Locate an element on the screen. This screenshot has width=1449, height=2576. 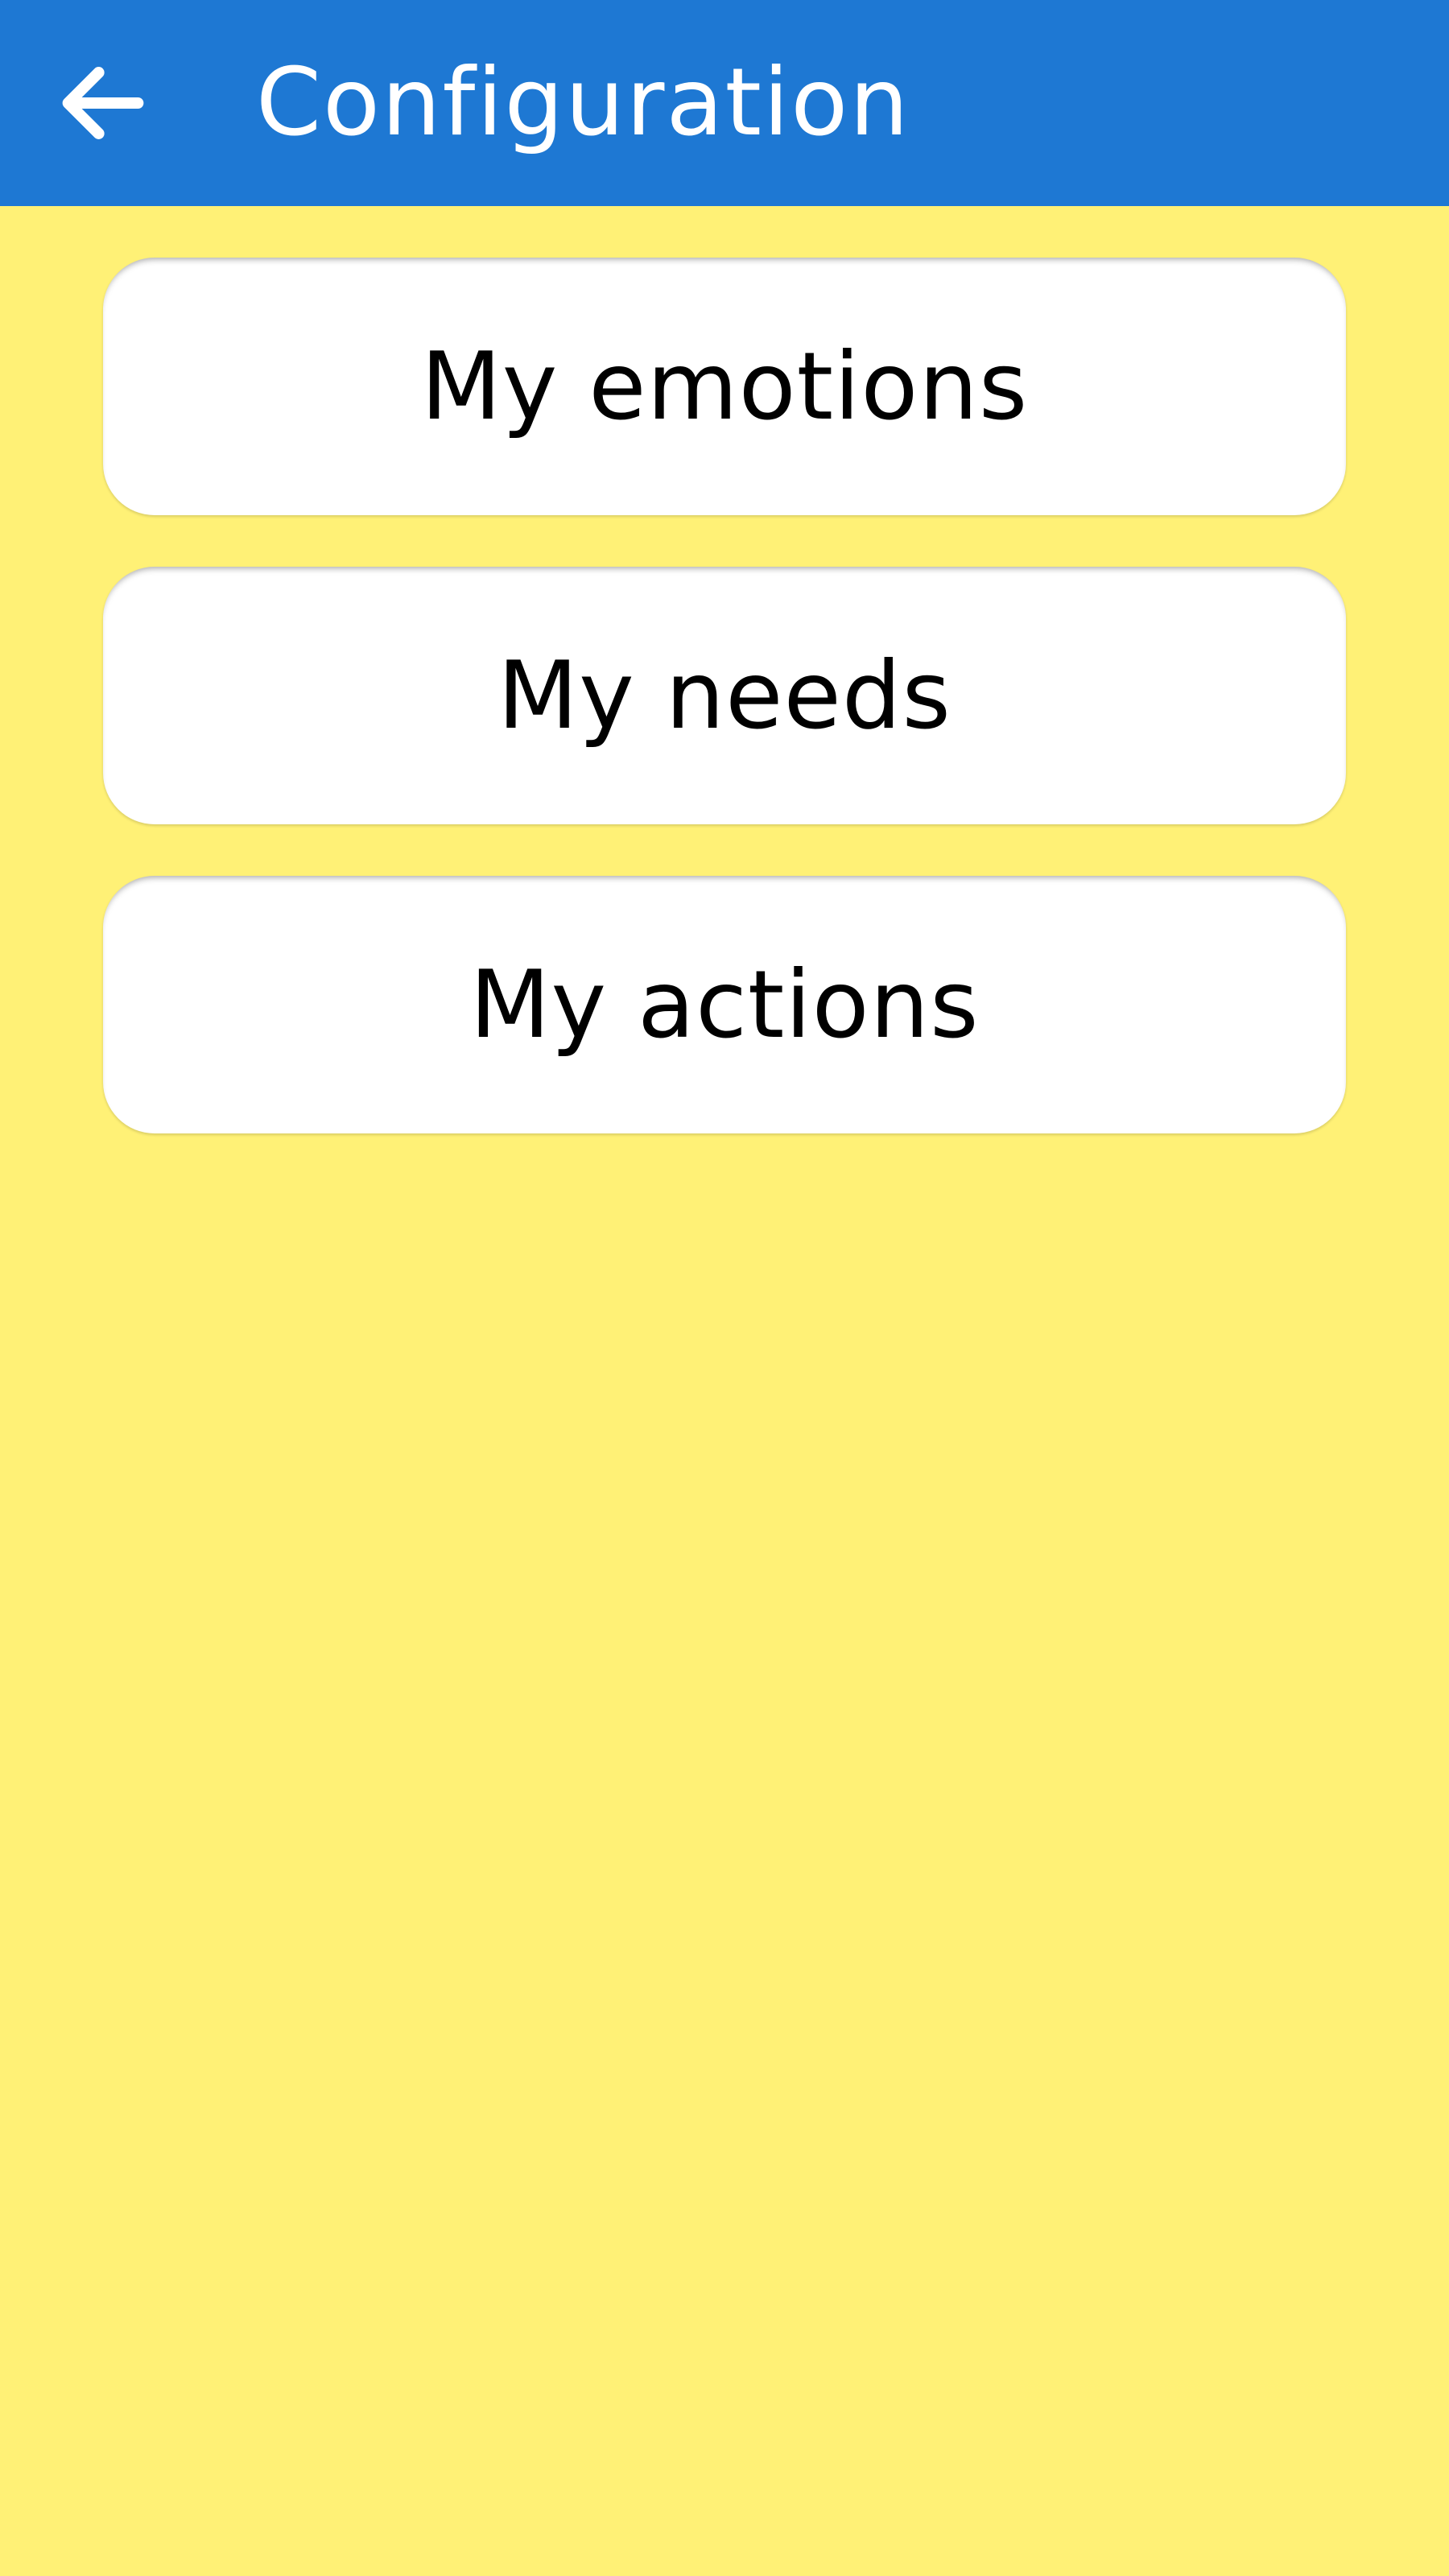
my-needs-button: My needs is located at coordinates (724, 695).